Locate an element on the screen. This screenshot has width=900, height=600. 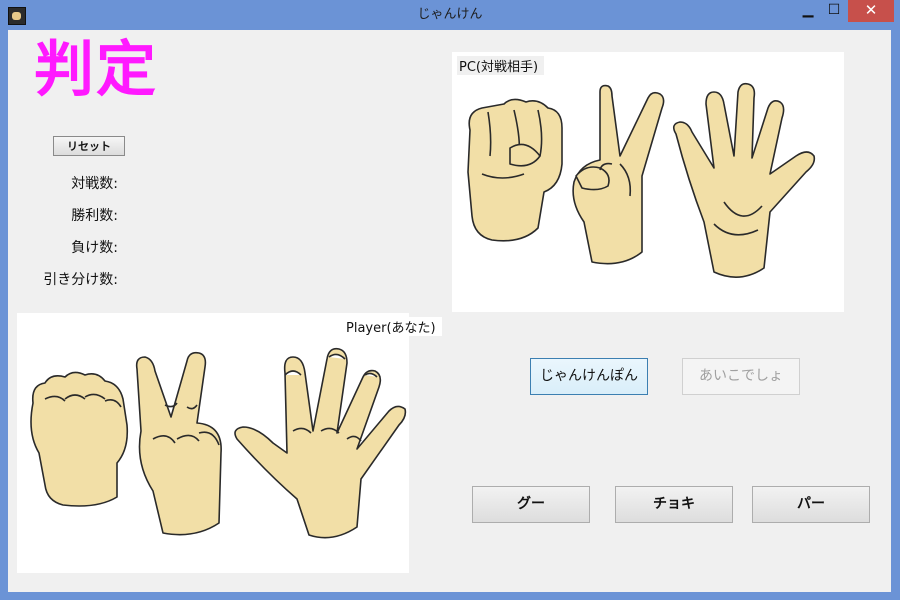
close-button: ✕ is located at coordinates (871, 11).